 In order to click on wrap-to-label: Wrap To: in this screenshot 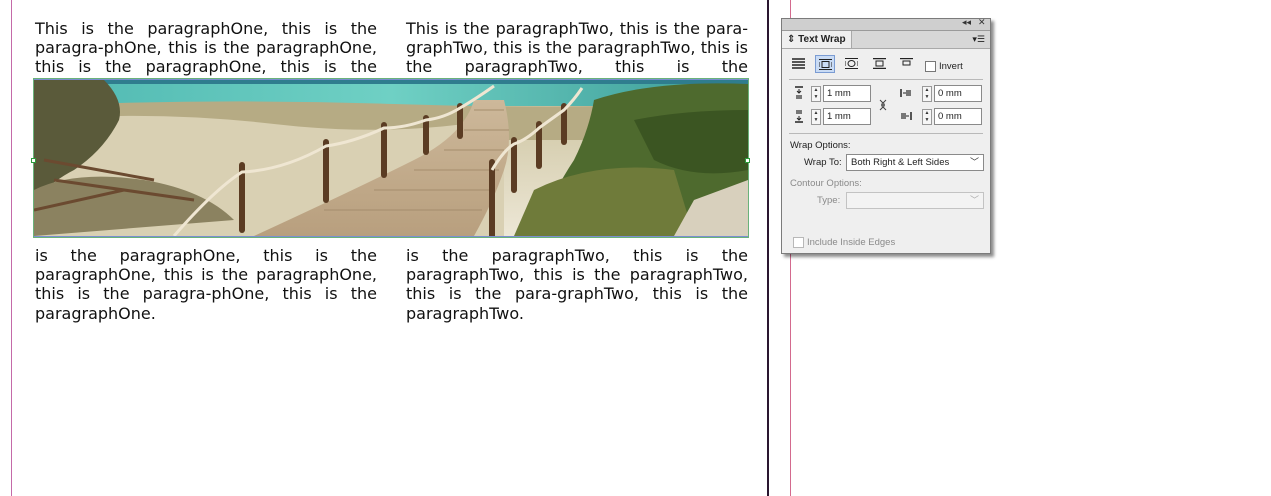, I will do `click(823, 162)`.